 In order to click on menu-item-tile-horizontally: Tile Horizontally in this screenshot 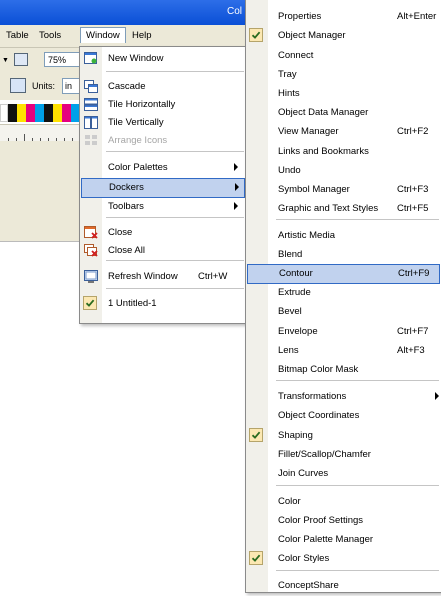, I will do `click(163, 105)`.